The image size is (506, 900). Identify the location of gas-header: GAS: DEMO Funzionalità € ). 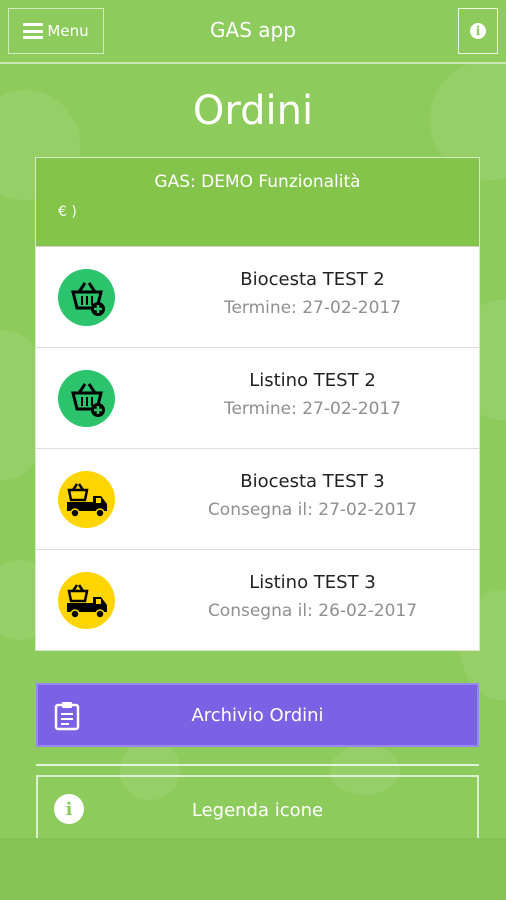
(257, 202).